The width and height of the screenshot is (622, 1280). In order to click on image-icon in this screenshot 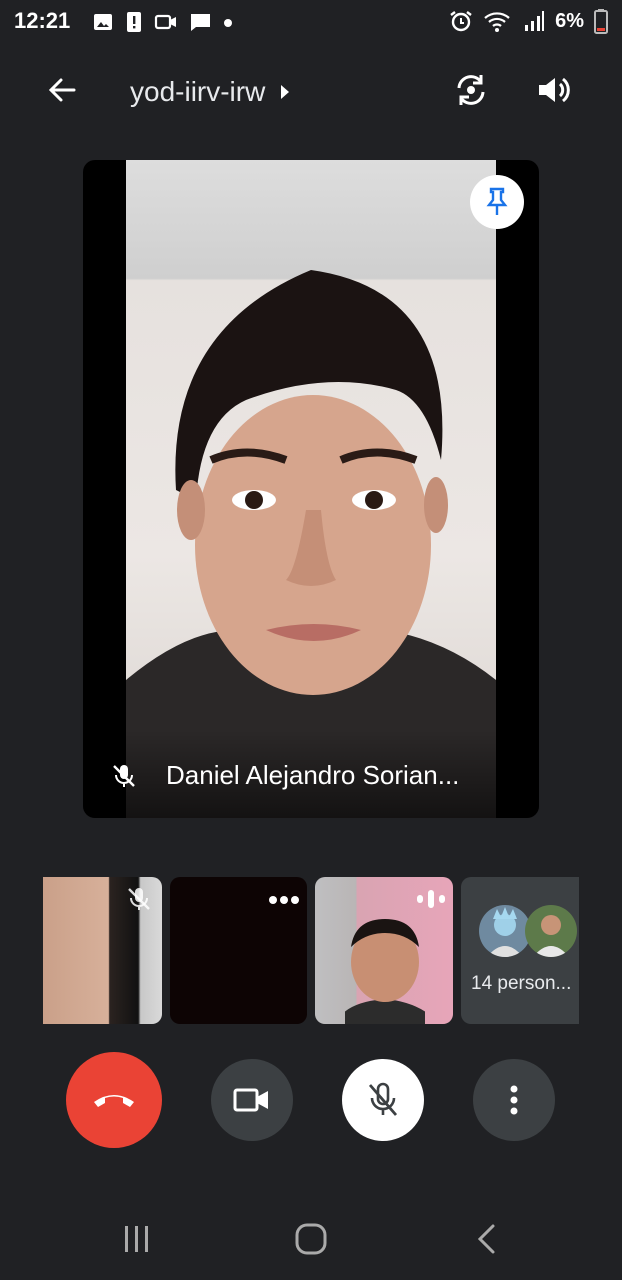, I will do `click(103, 22)`.